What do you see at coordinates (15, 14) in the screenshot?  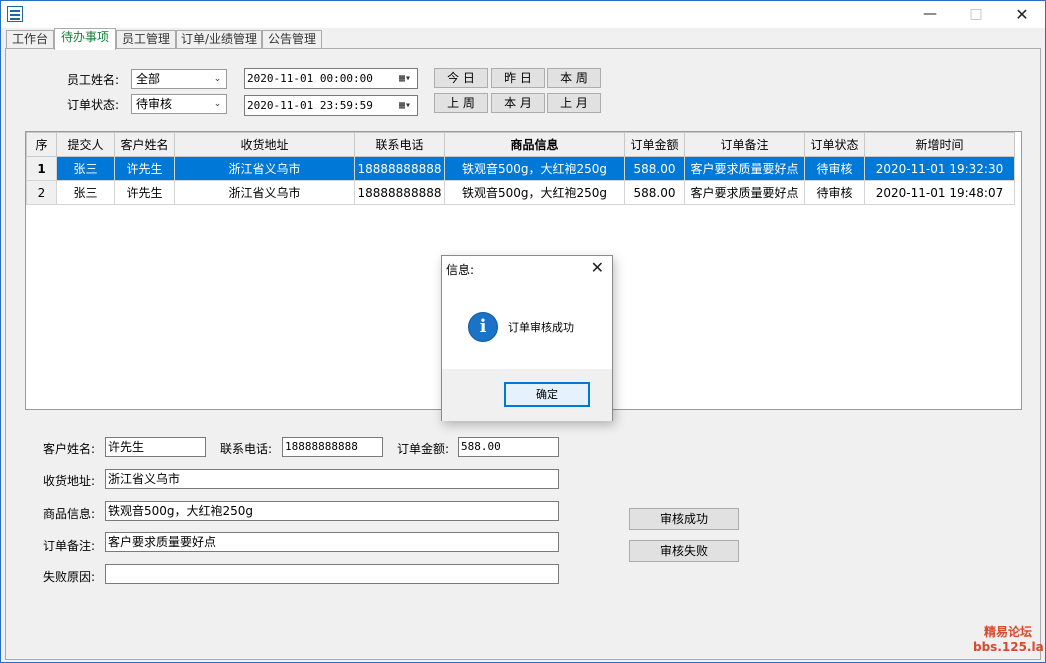 I see `app-icon` at bounding box center [15, 14].